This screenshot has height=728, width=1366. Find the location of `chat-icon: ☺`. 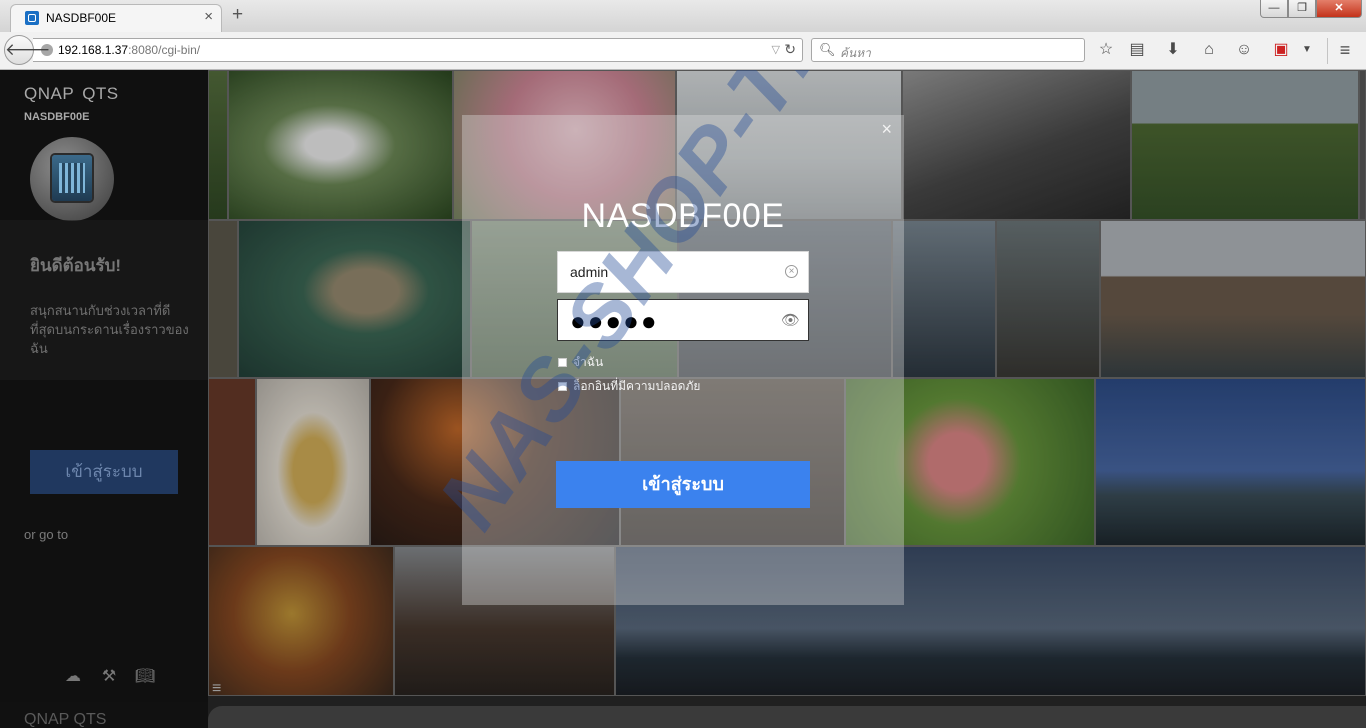

chat-icon: ☺ is located at coordinates (1244, 50).